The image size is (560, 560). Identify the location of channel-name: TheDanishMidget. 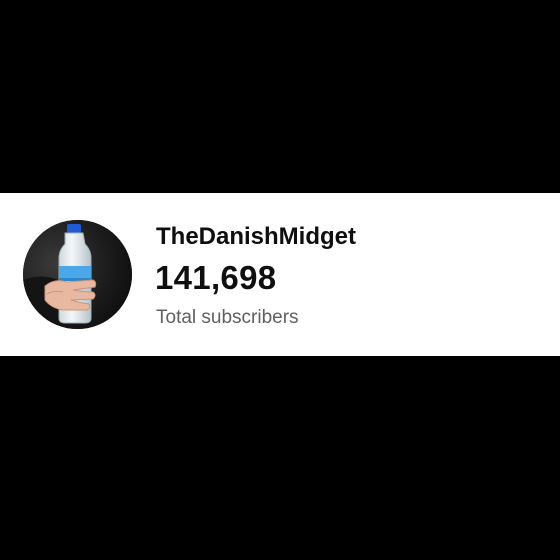
(256, 237).